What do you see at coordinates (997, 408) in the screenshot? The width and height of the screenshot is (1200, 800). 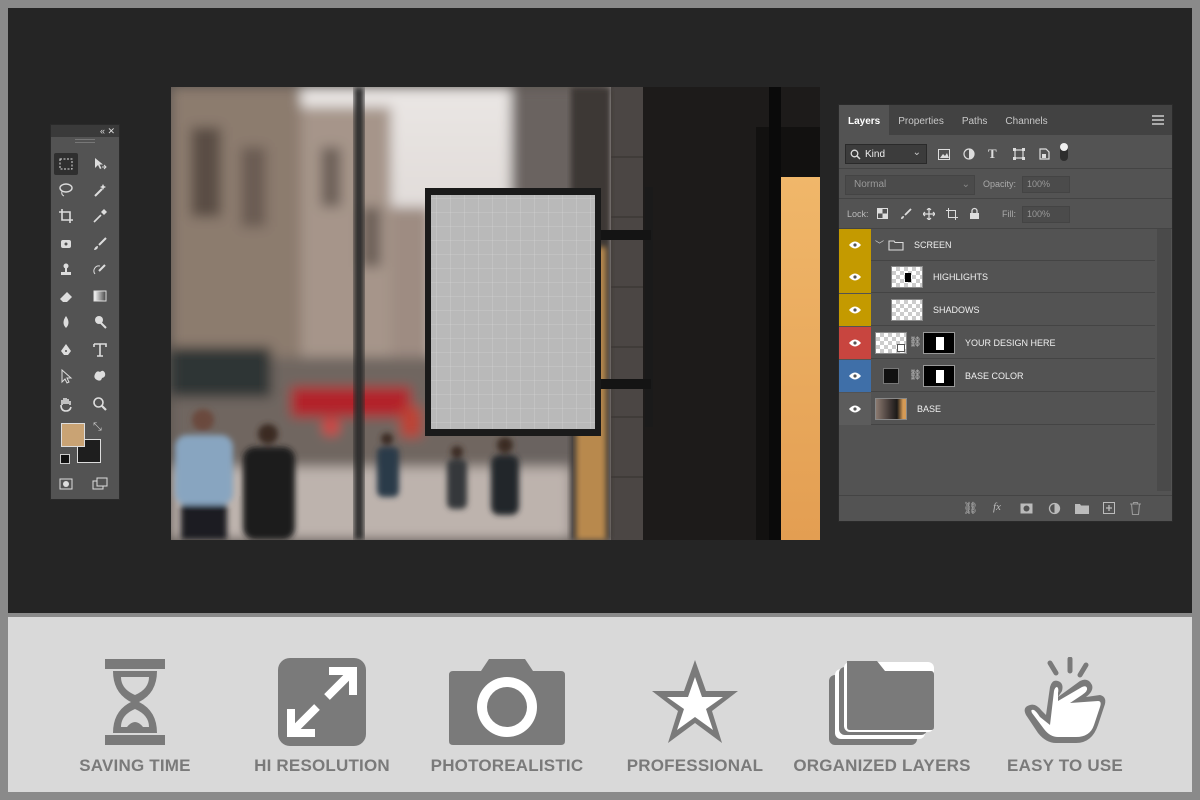 I see `layer-row-base: BASE` at bounding box center [997, 408].